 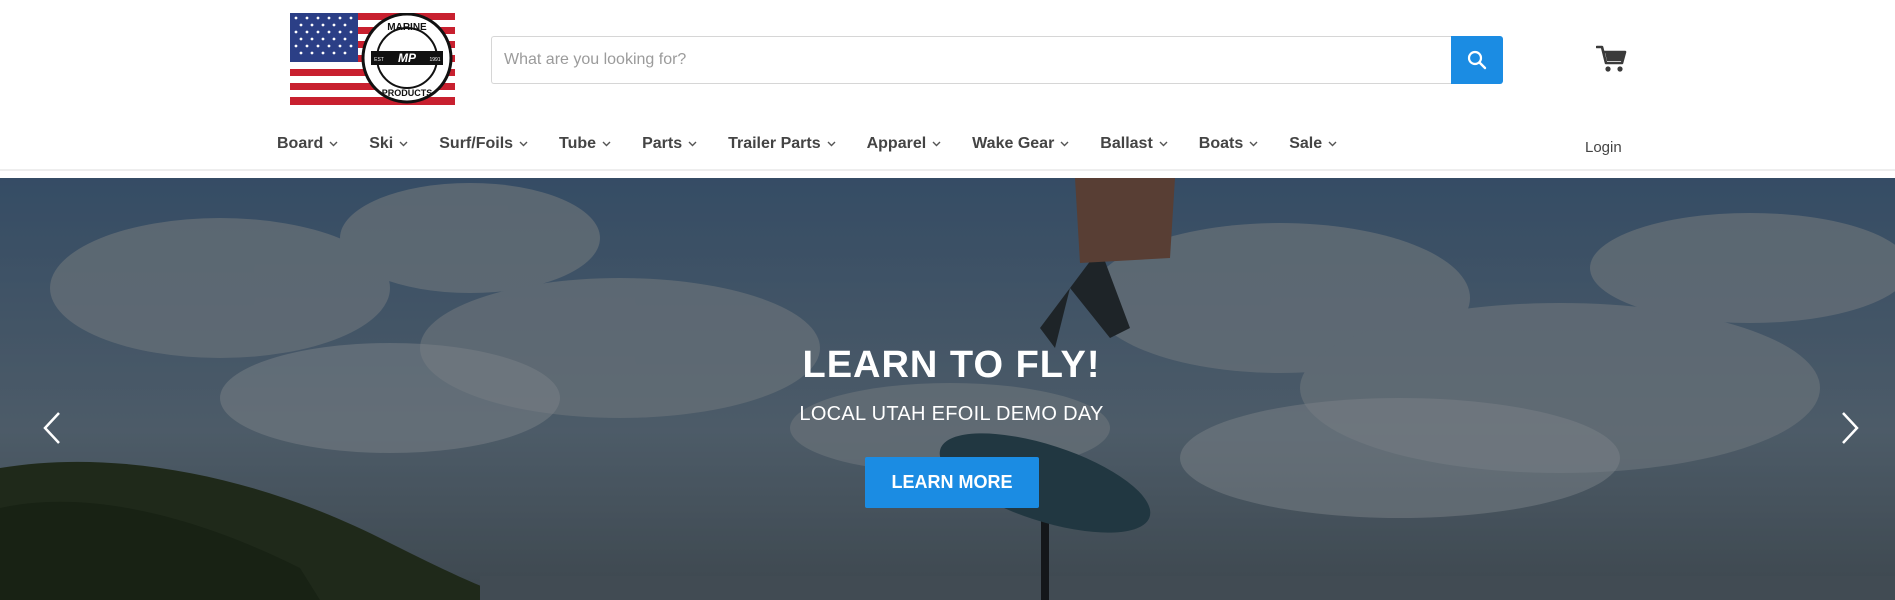 I want to click on nav-item-label: Boats, so click(x=1221, y=143).